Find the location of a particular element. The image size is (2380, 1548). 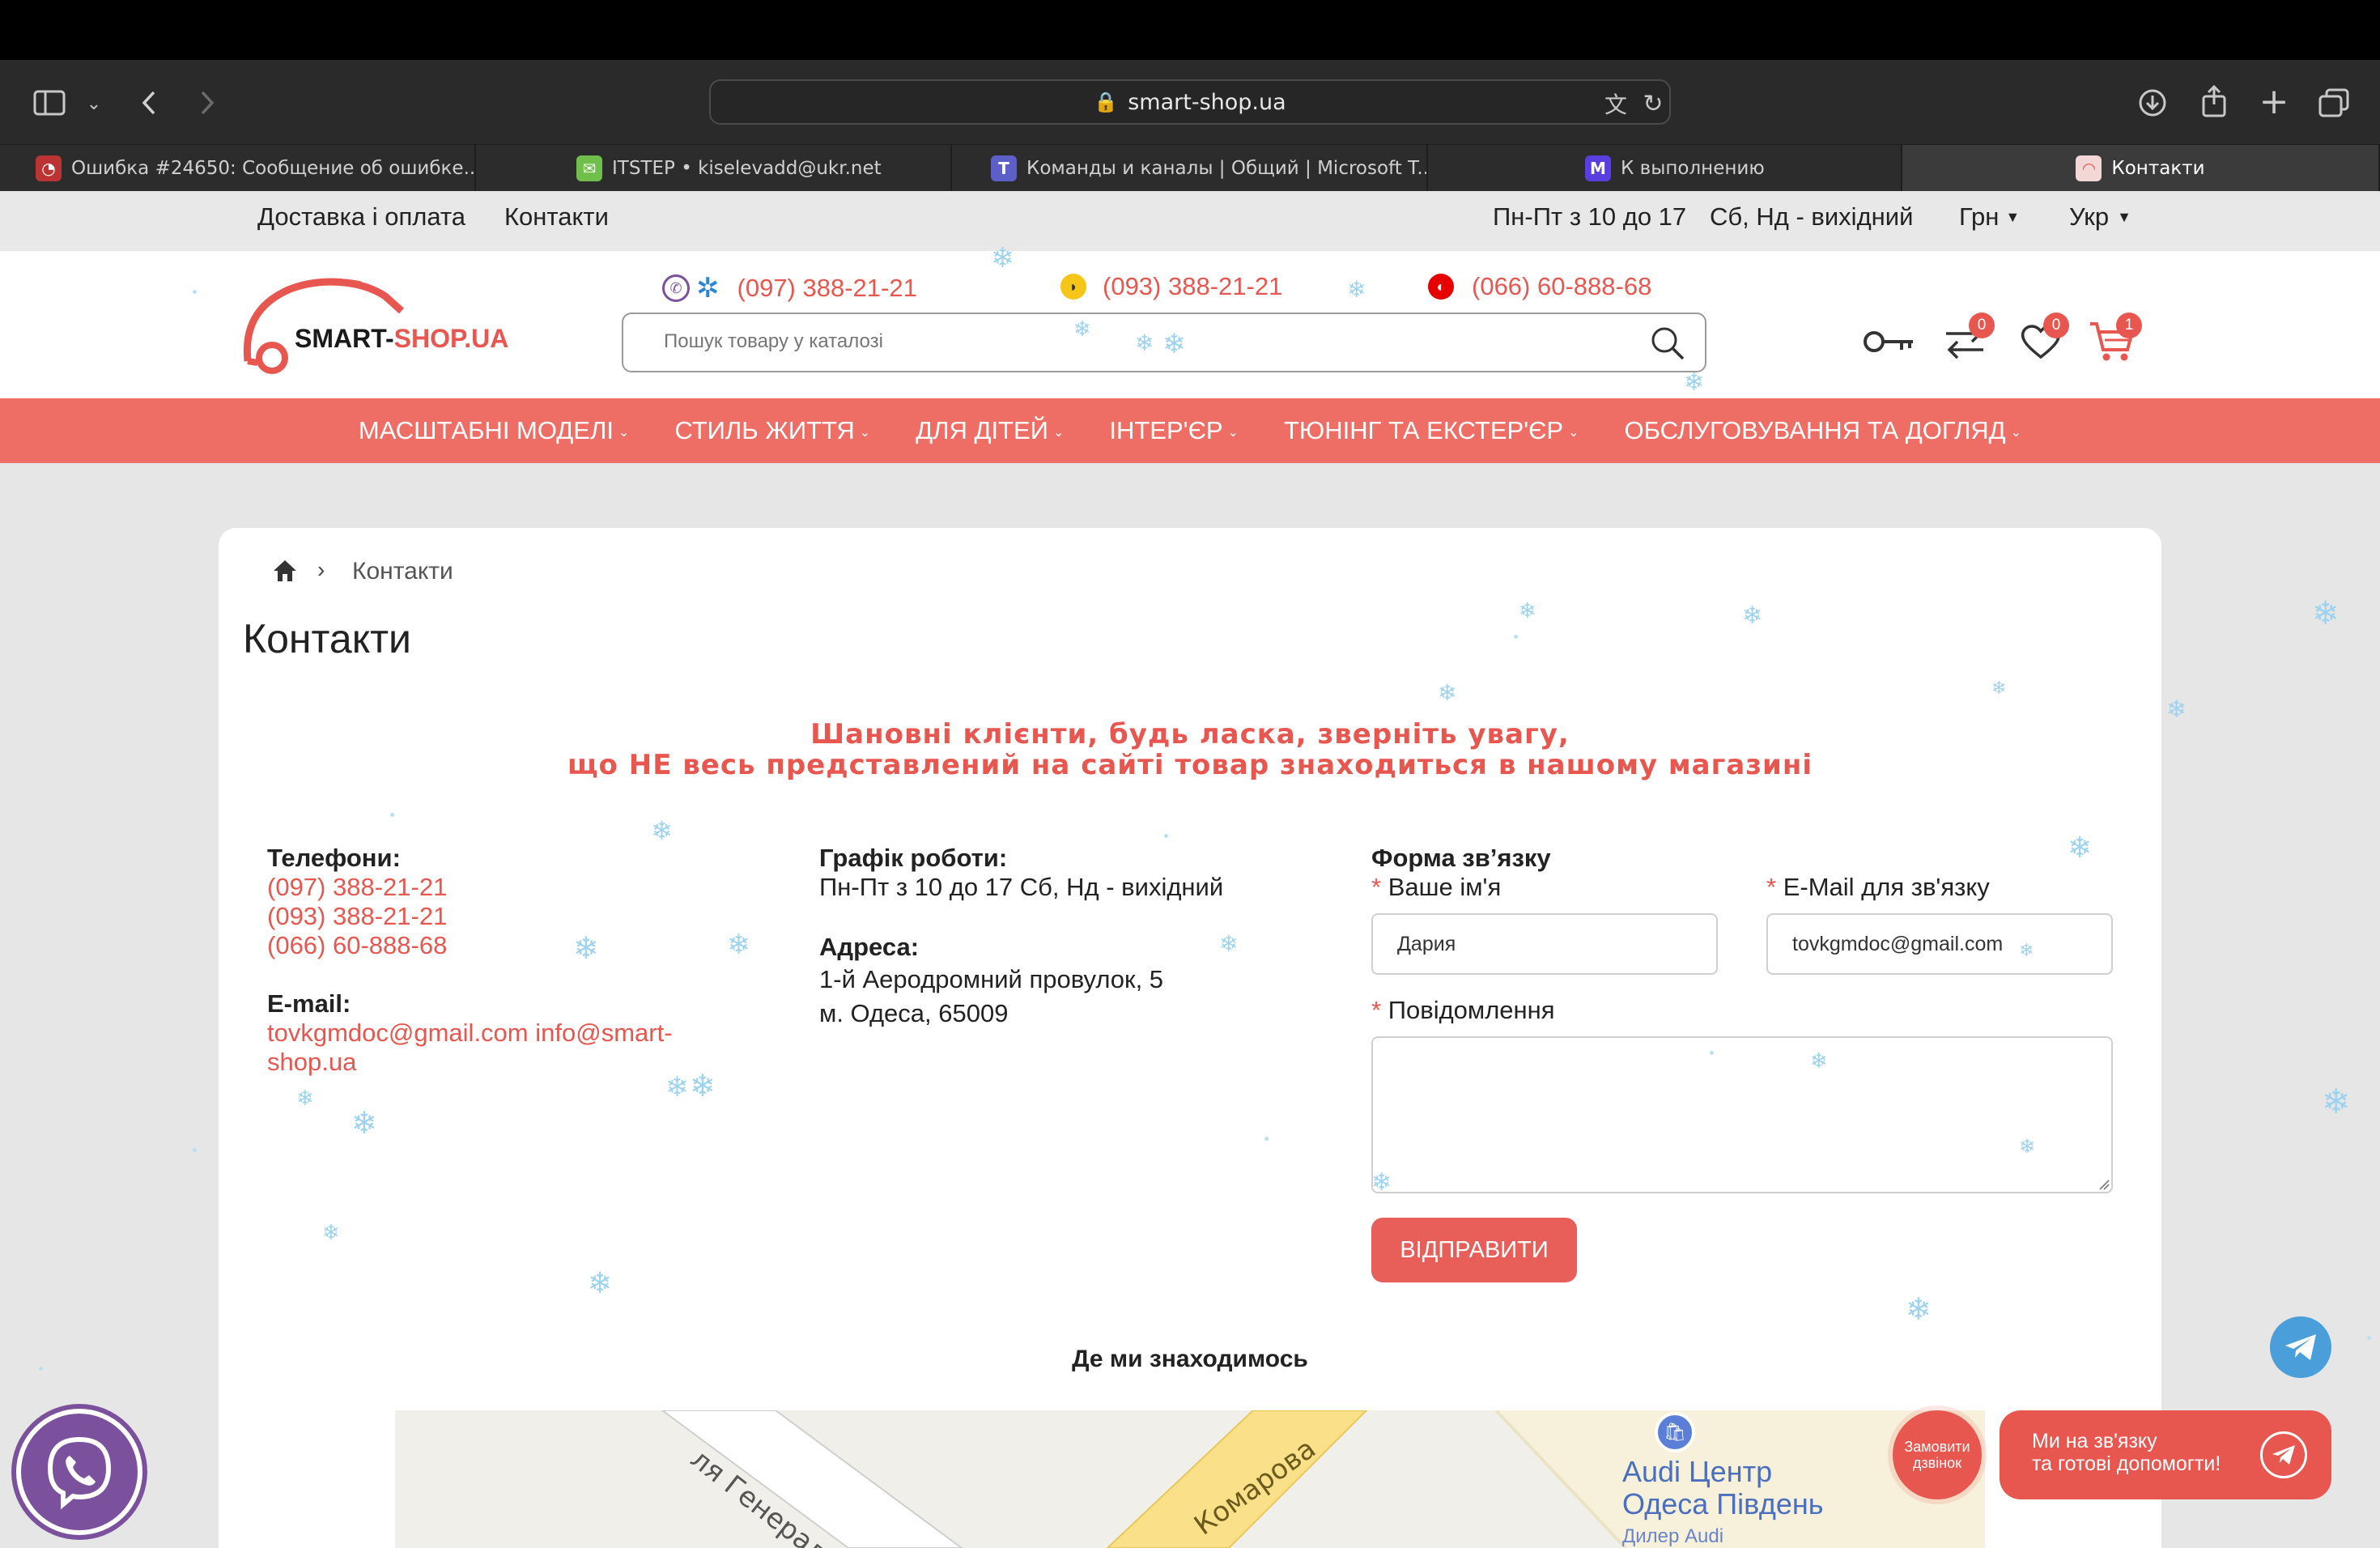

email-input: tovkgmdoc@gmail.com is located at coordinates (1940, 944).